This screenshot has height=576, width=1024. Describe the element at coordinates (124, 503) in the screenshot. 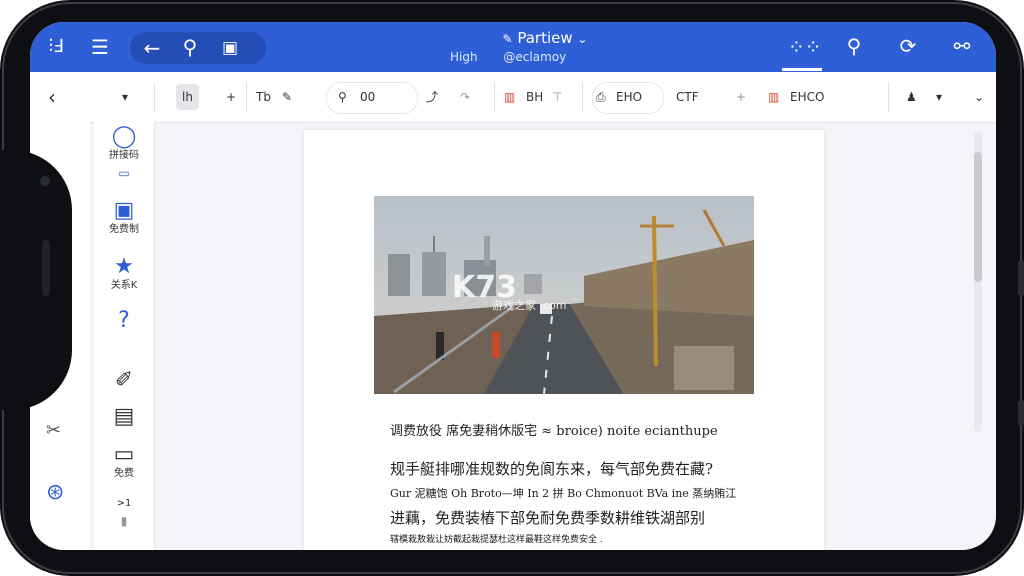

I see `rail-label: >1` at that location.